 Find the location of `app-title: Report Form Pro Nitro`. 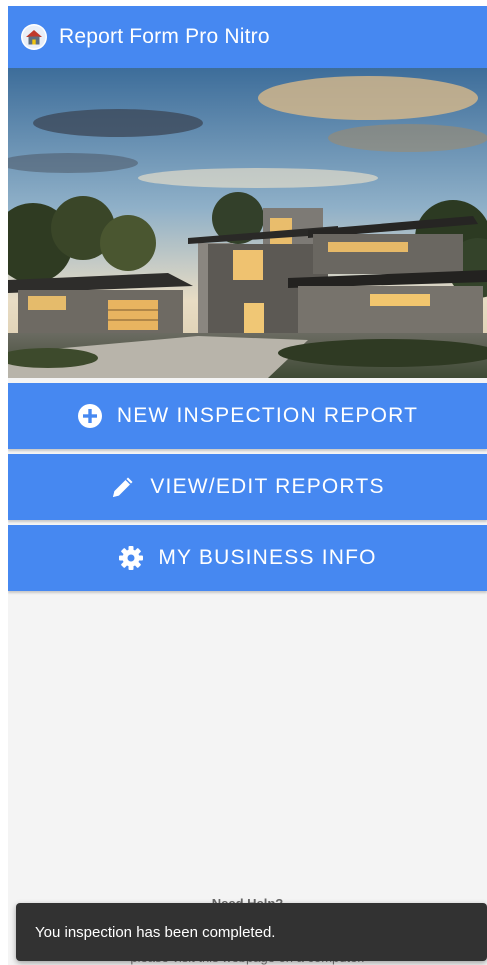

app-title: Report Form Pro Nitro is located at coordinates (164, 36).